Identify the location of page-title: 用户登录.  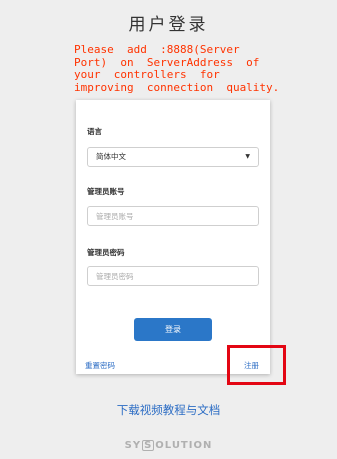
(168, 25).